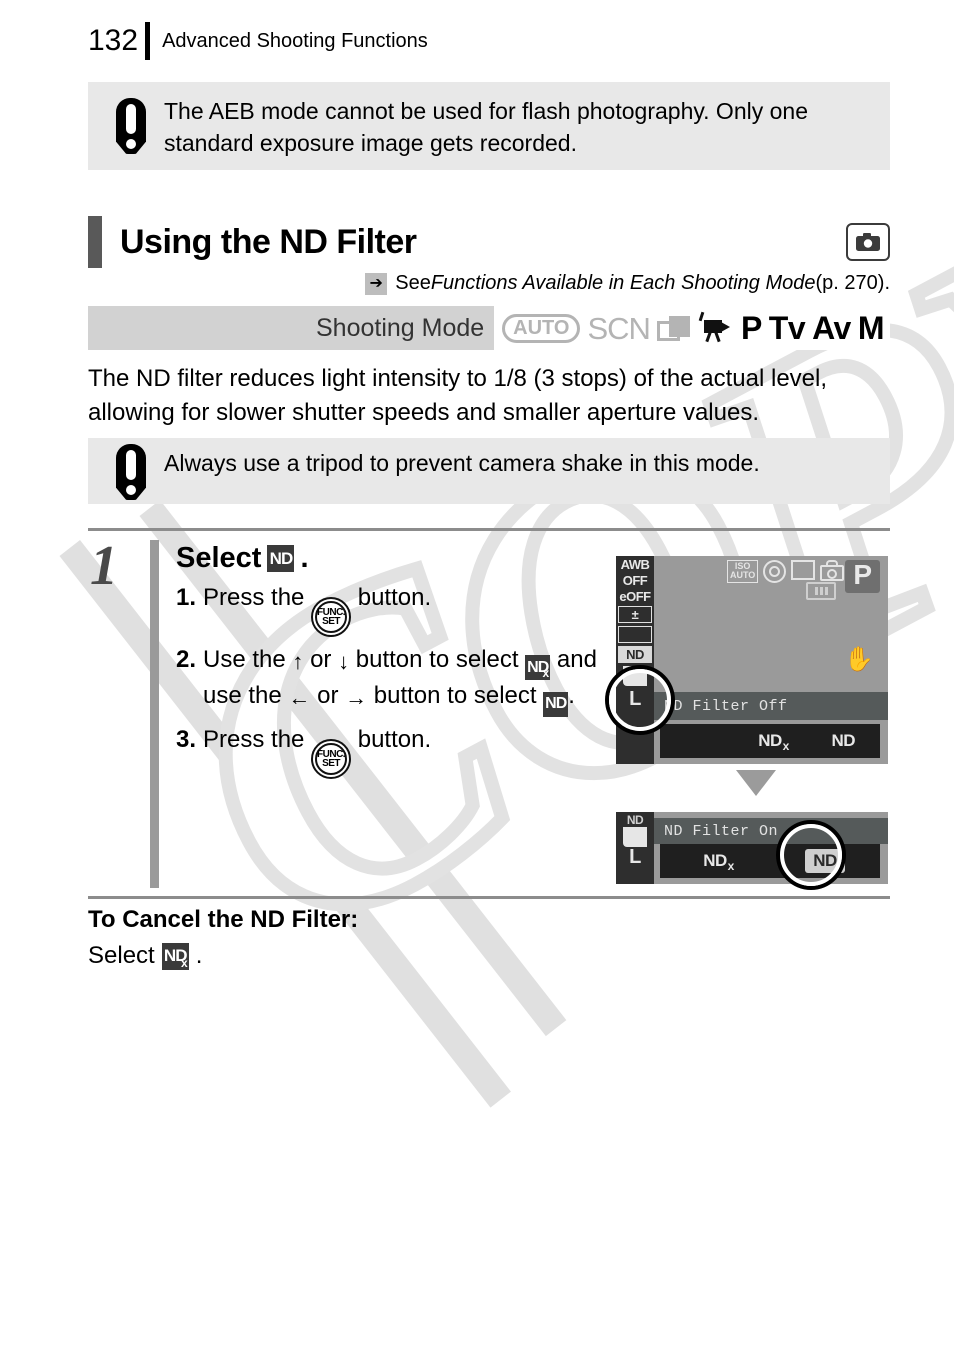  What do you see at coordinates (388, 938) in the screenshot?
I see `cancel-section: To Cancel the ND Filter: Select ND x .` at bounding box center [388, 938].